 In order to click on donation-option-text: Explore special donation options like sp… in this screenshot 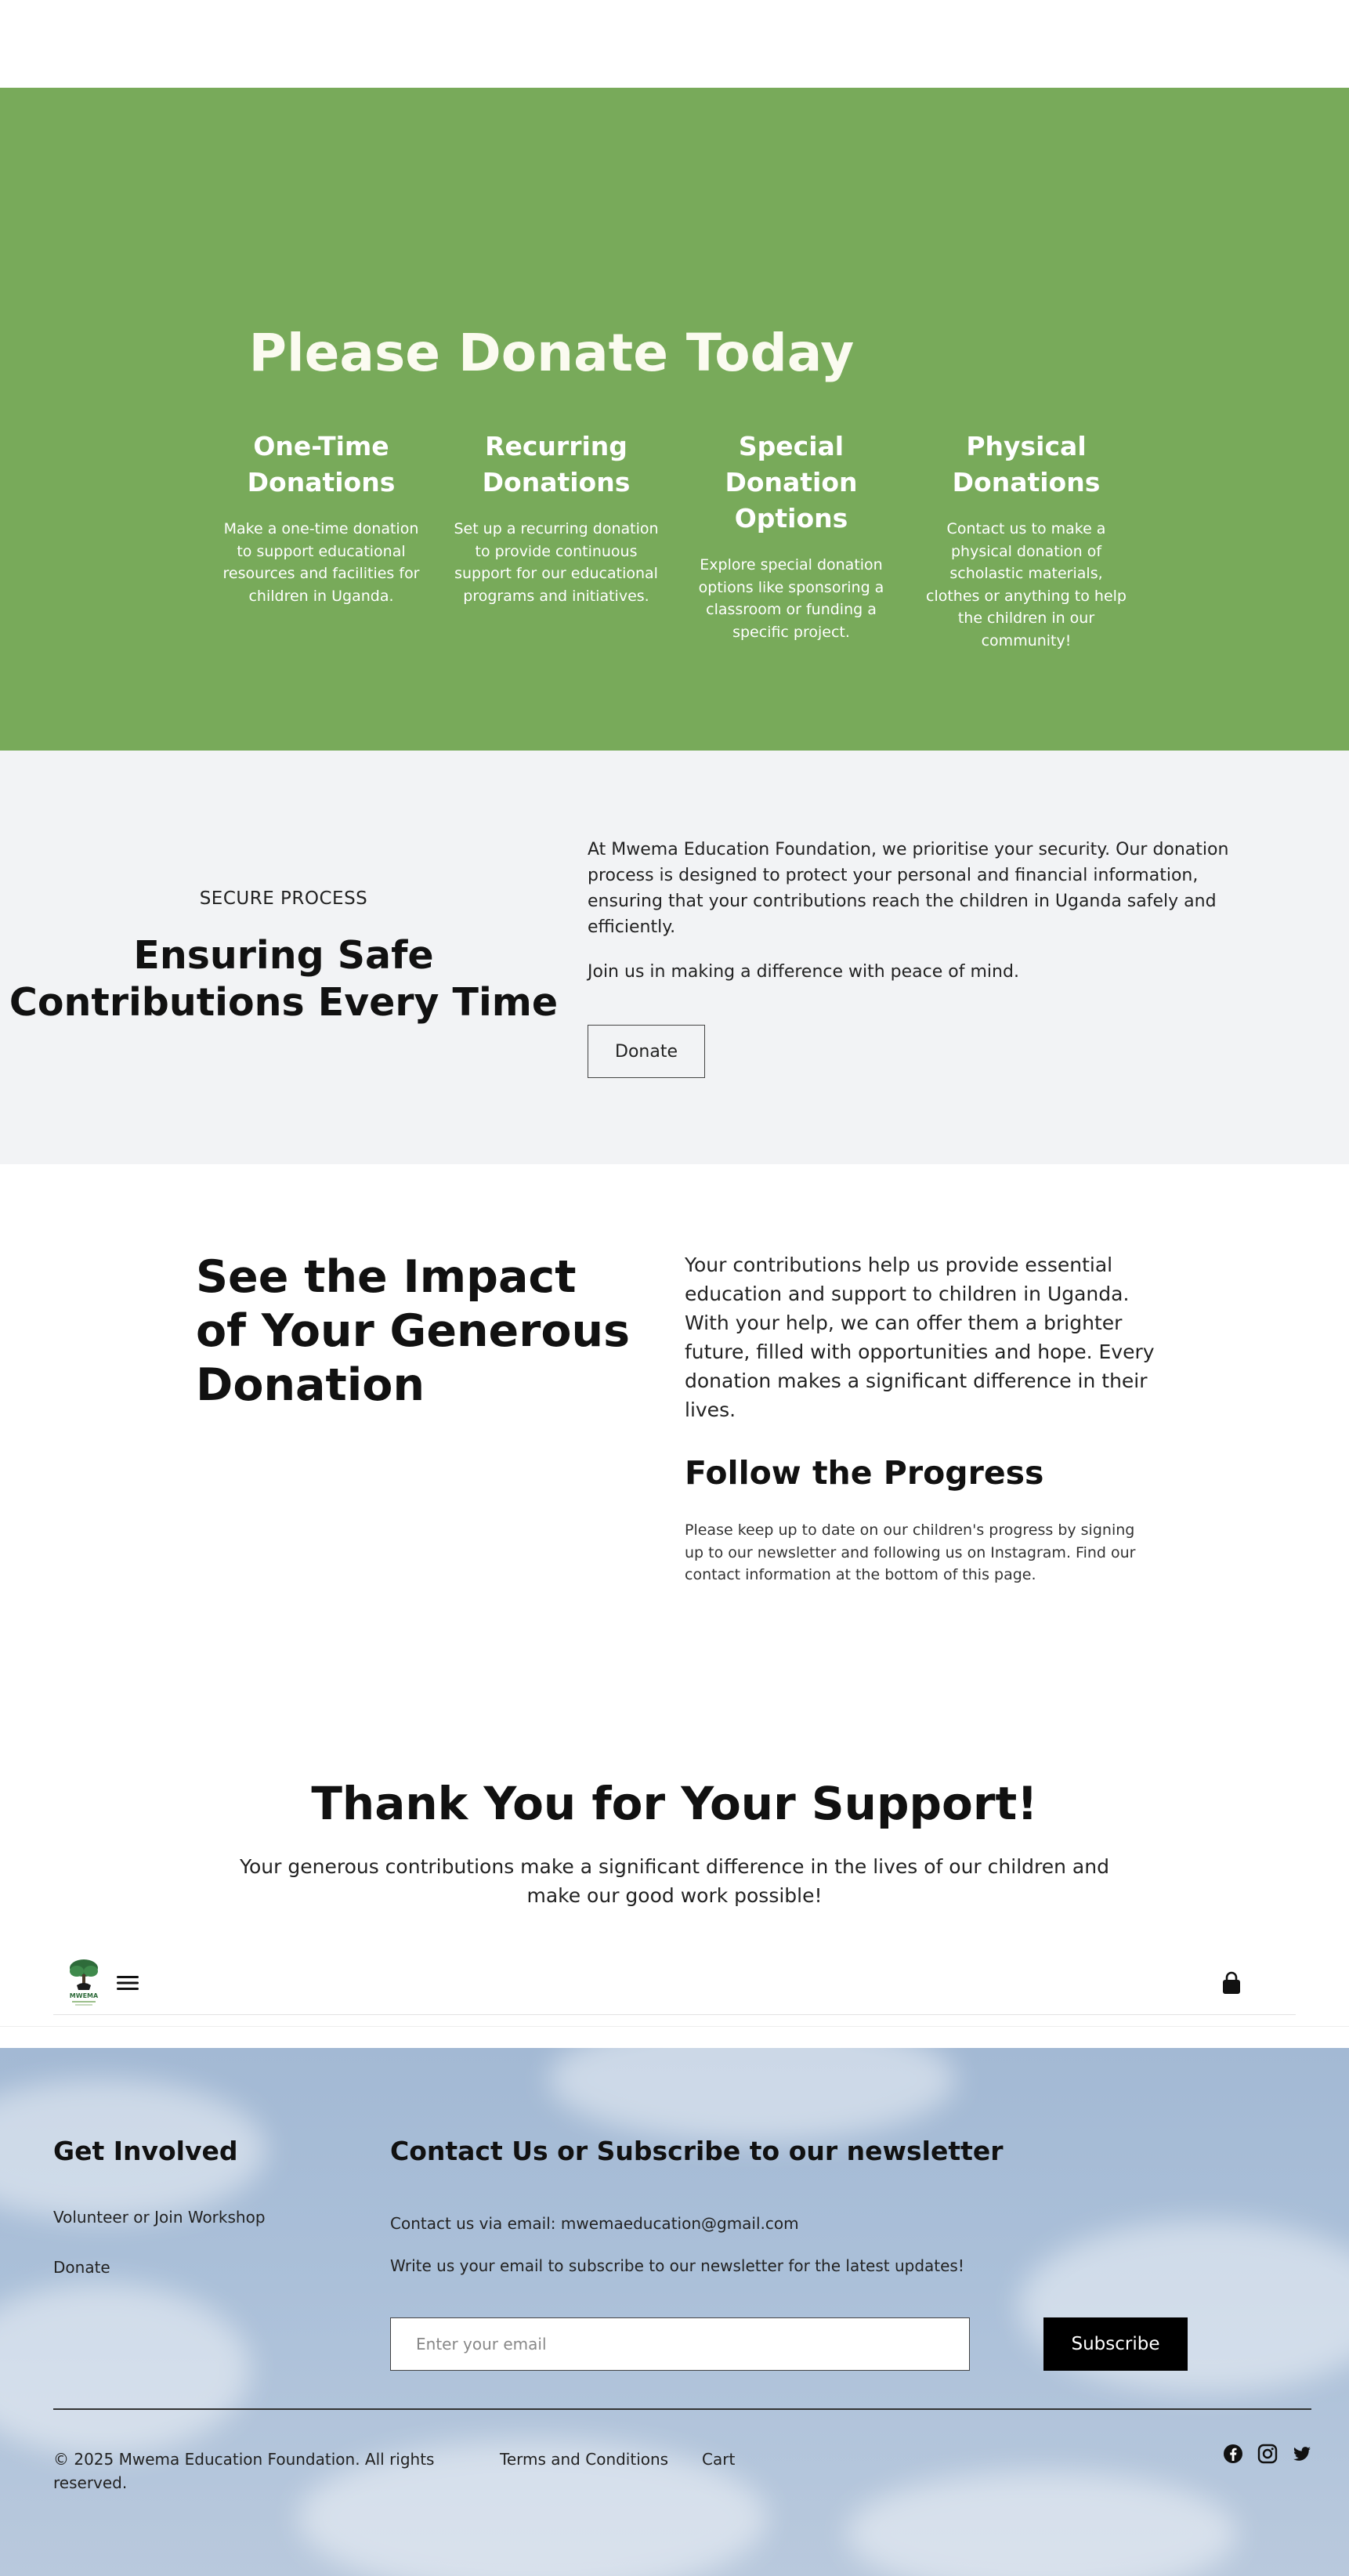, I will do `click(791, 598)`.